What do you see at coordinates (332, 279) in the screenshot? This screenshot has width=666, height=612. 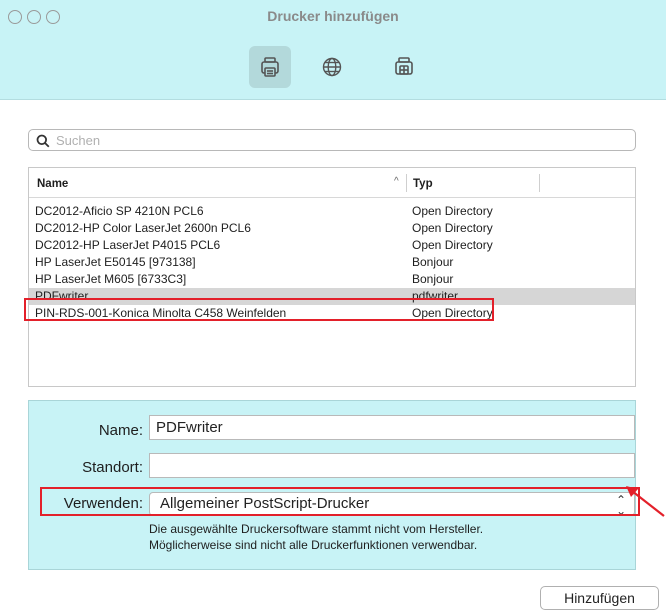 I see `printer-row: HP LaserJet M605 [6733C3] Bonjour` at bounding box center [332, 279].